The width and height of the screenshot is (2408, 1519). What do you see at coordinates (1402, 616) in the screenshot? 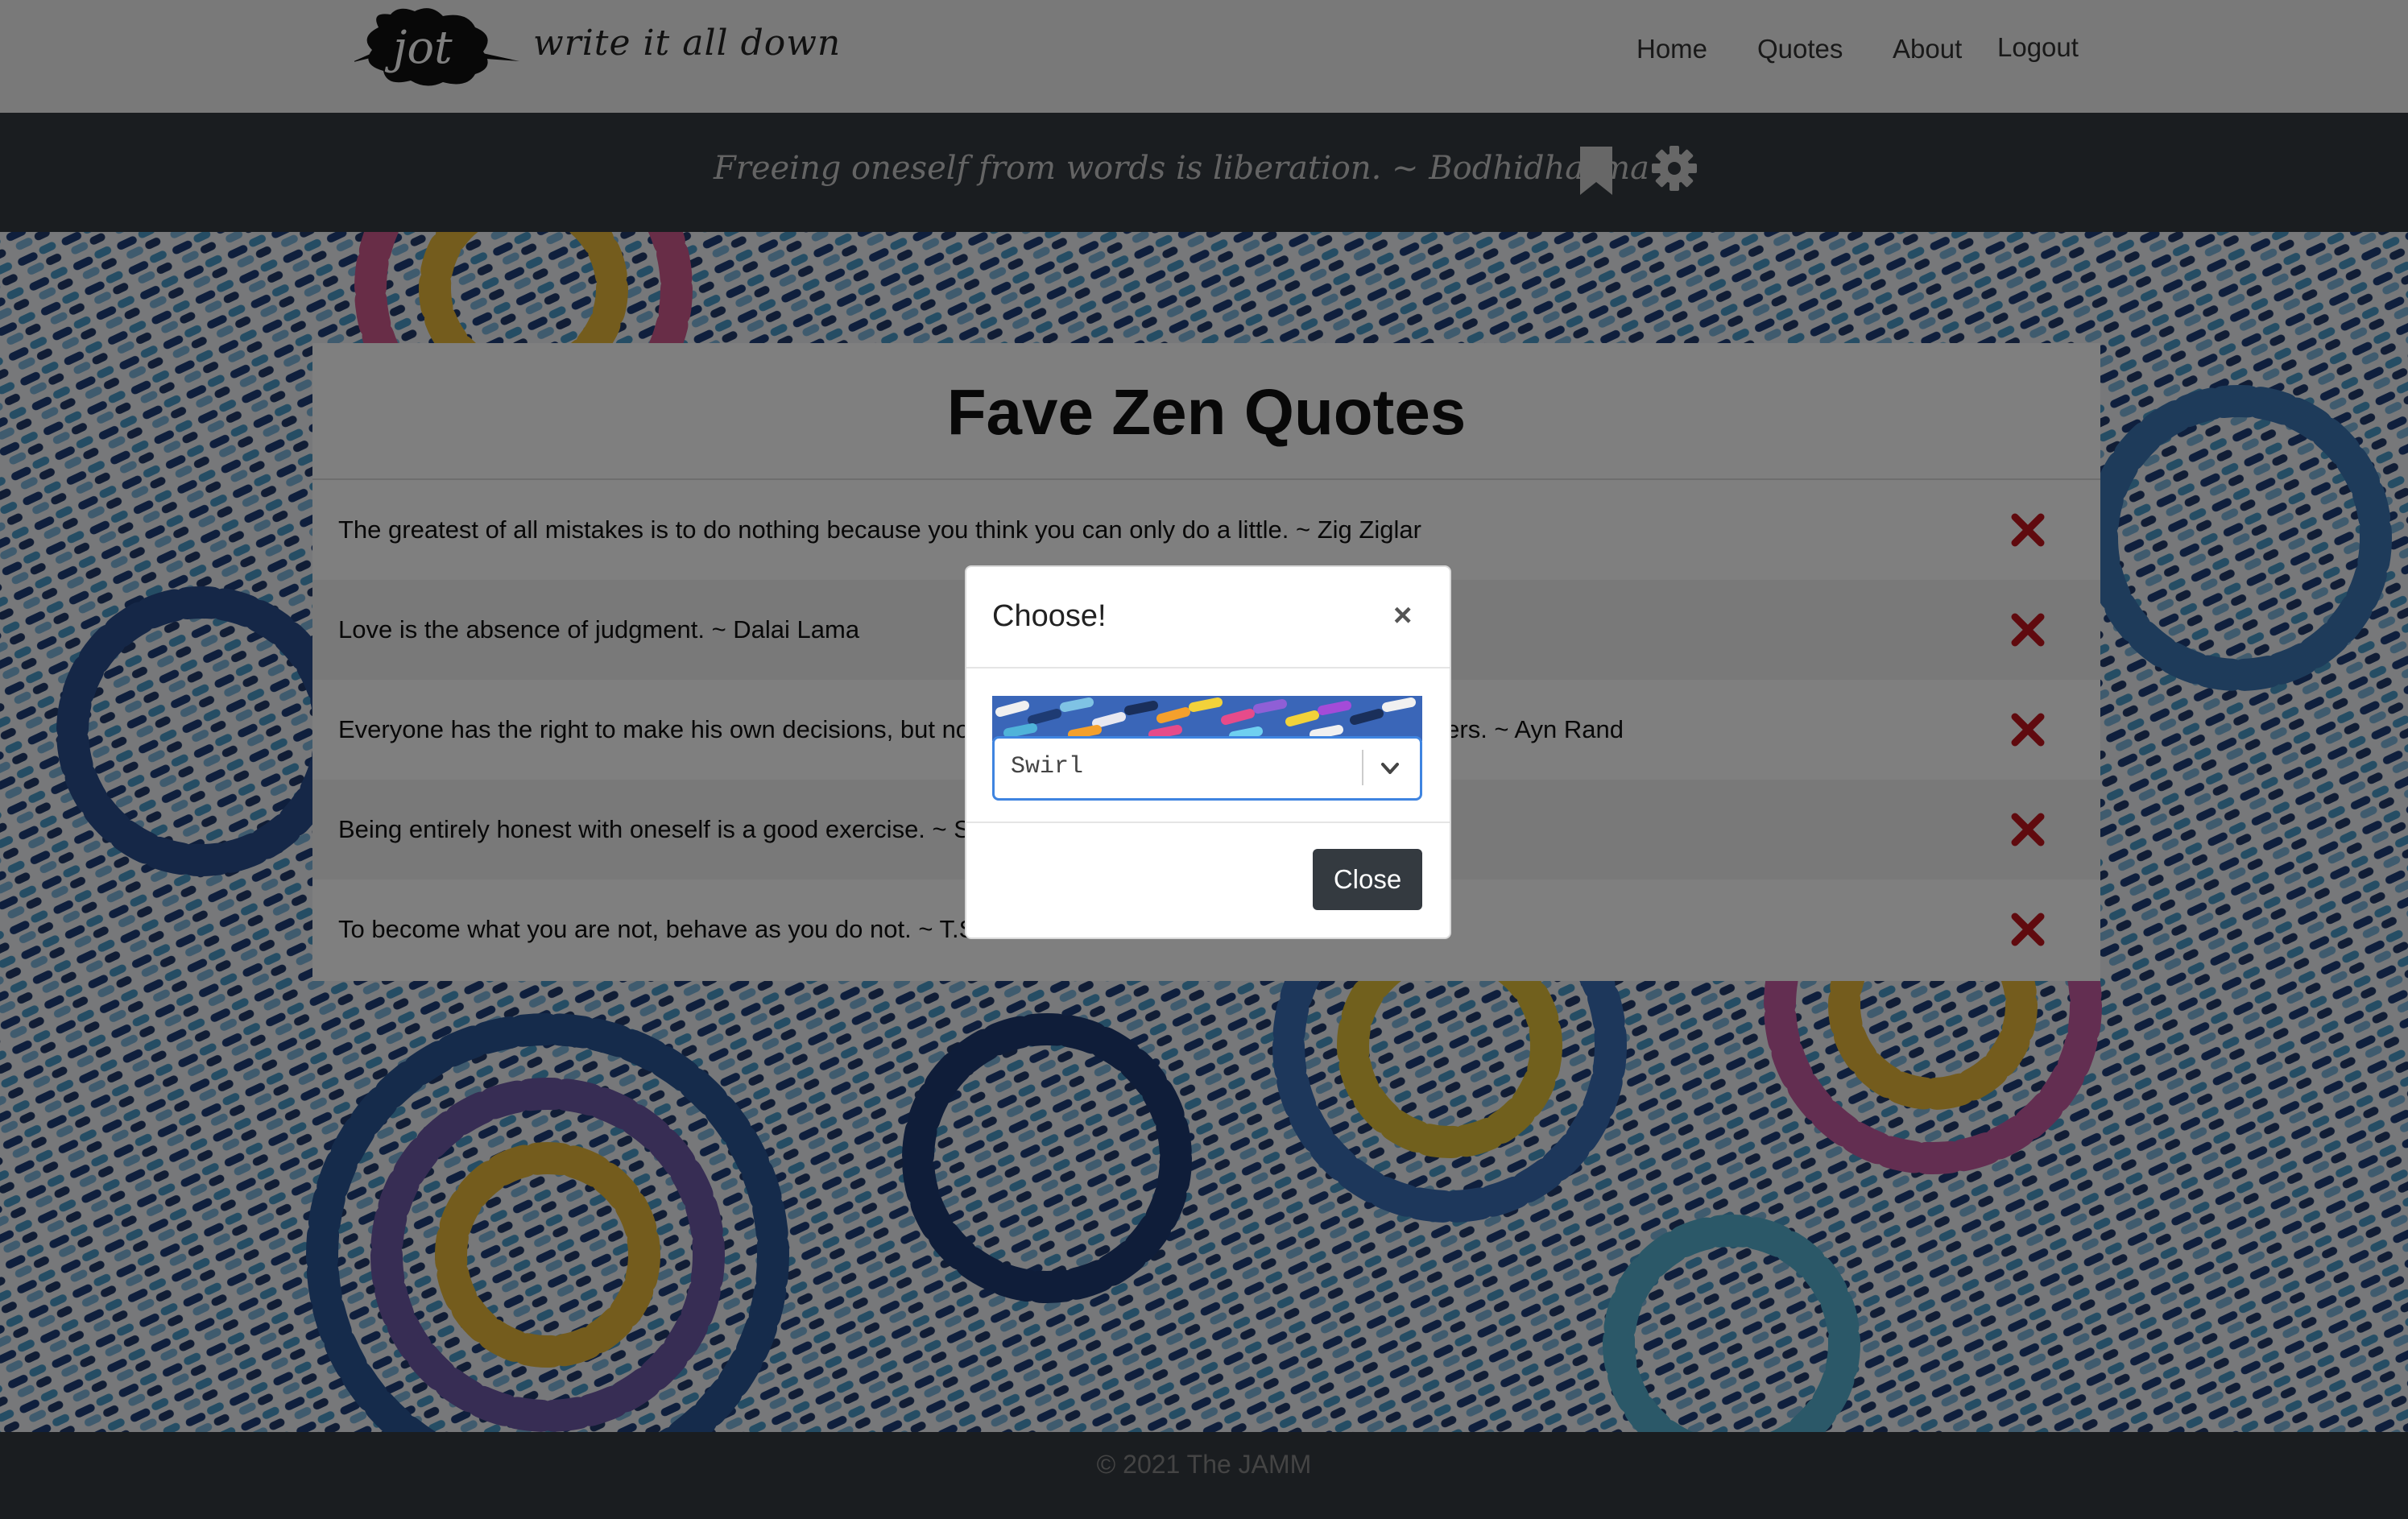
I see `modal-close-icon: ×` at bounding box center [1402, 616].